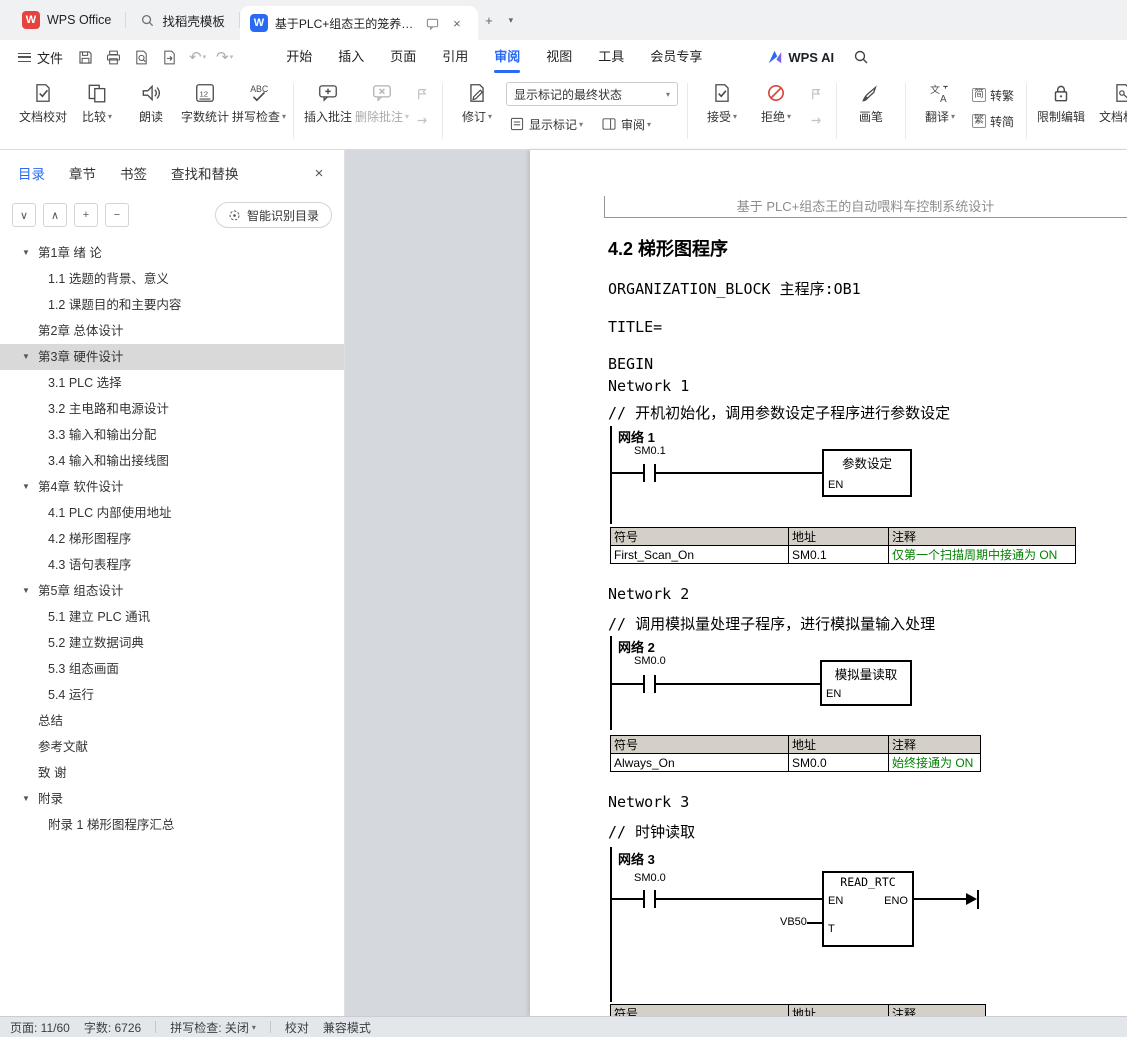 The height and width of the screenshot is (1037, 1127). Describe the element at coordinates (172, 721) in the screenshot. I see `toc-item-summary: 总结` at that location.